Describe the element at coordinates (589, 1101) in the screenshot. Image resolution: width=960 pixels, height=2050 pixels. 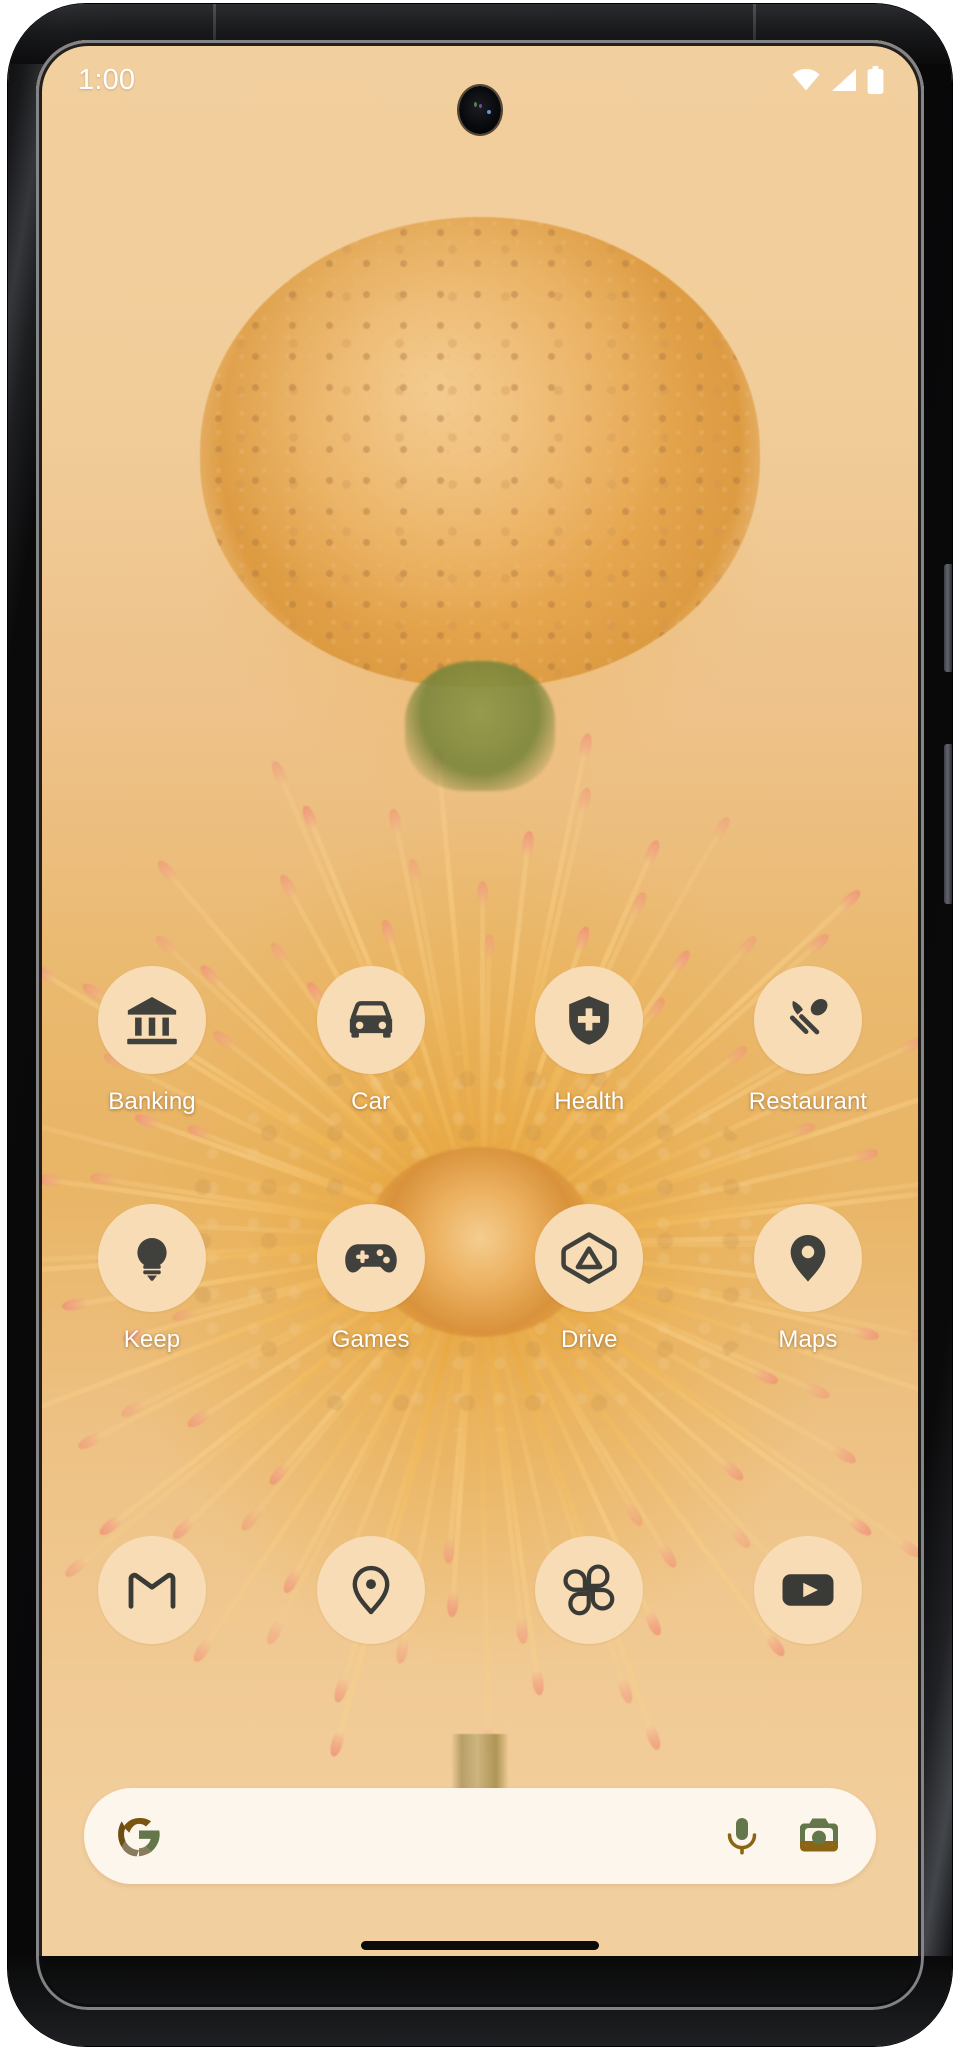
I see `app-label: Health` at that location.